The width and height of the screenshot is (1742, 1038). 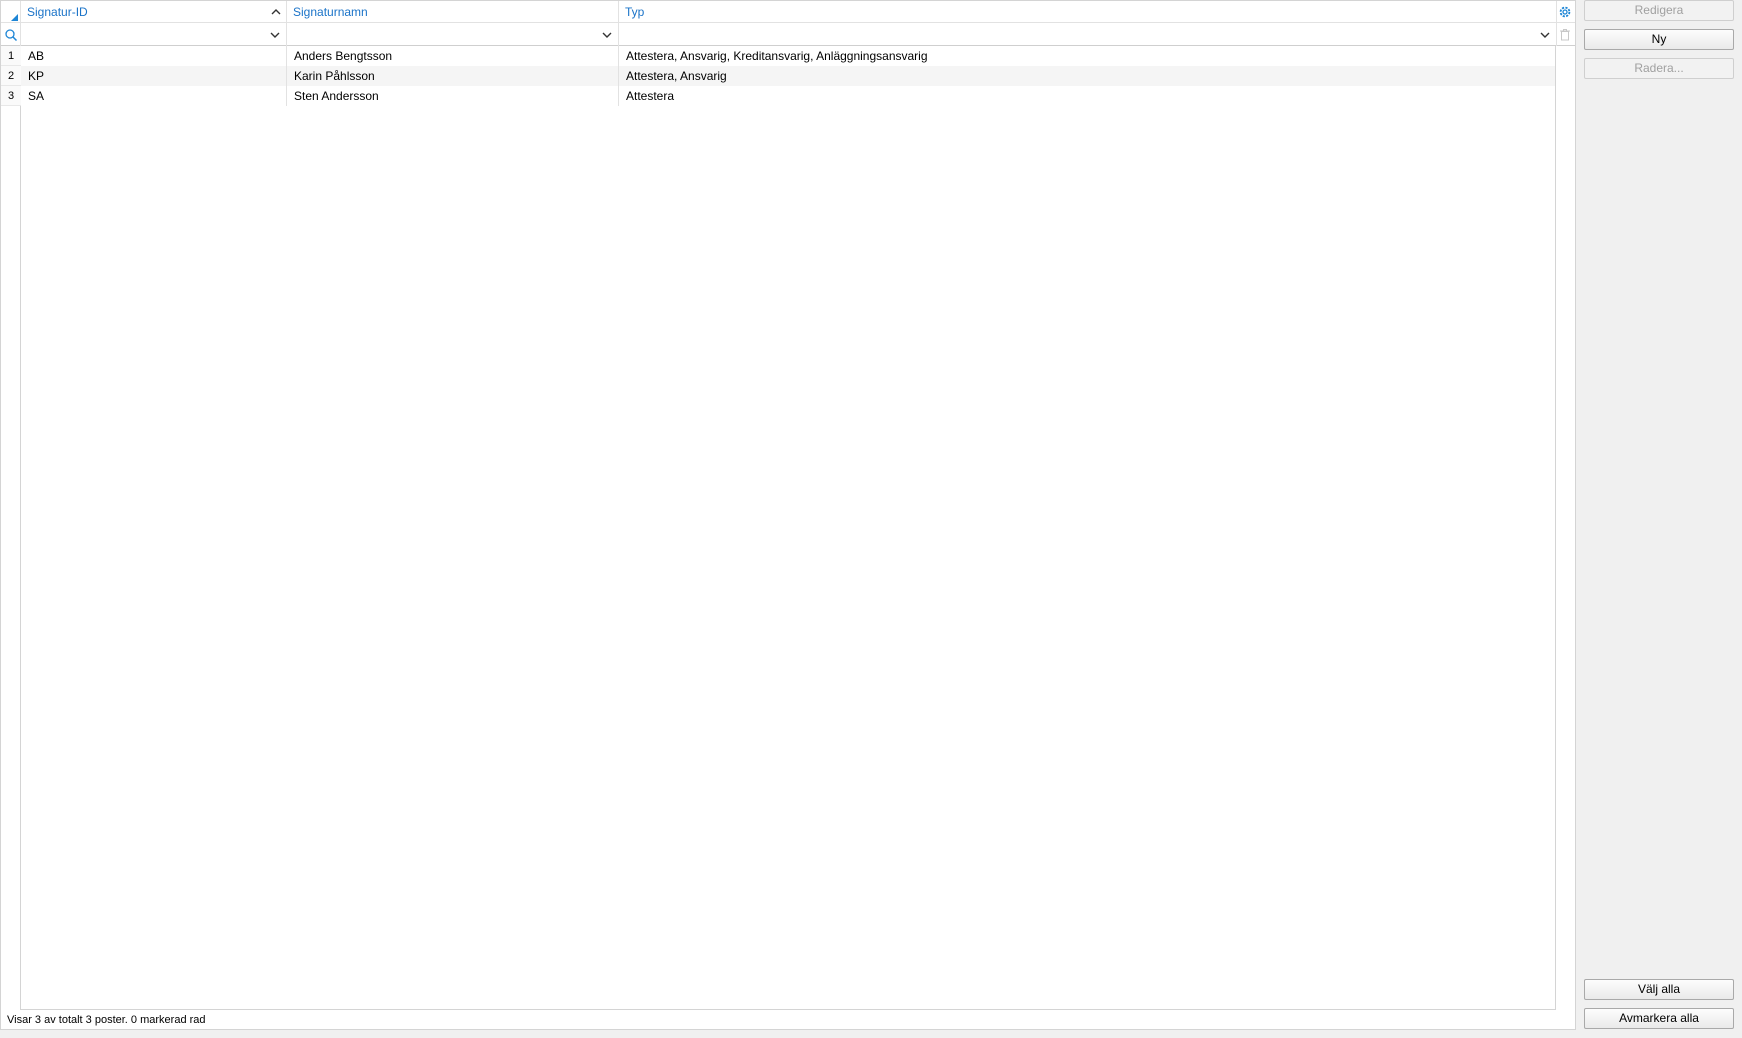 I want to click on column-settings-gear-icon, so click(x=1565, y=12).